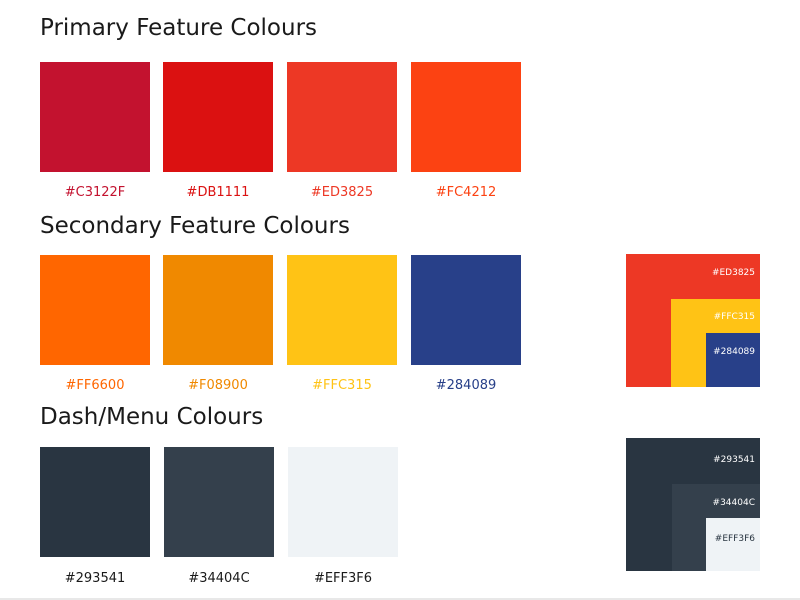 The height and width of the screenshot is (600, 800). I want to click on secondary-section-title: Secondary Feature Colours, so click(195, 226).